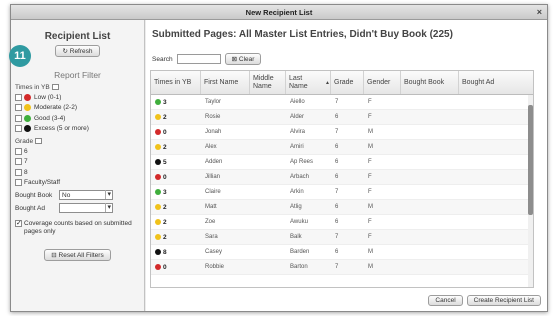 The width and height of the screenshot is (555, 316). What do you see at coordinates (299, 267) in the screenshot?
I see `last-name-cell: Barton` at bounding box center [299, 267].